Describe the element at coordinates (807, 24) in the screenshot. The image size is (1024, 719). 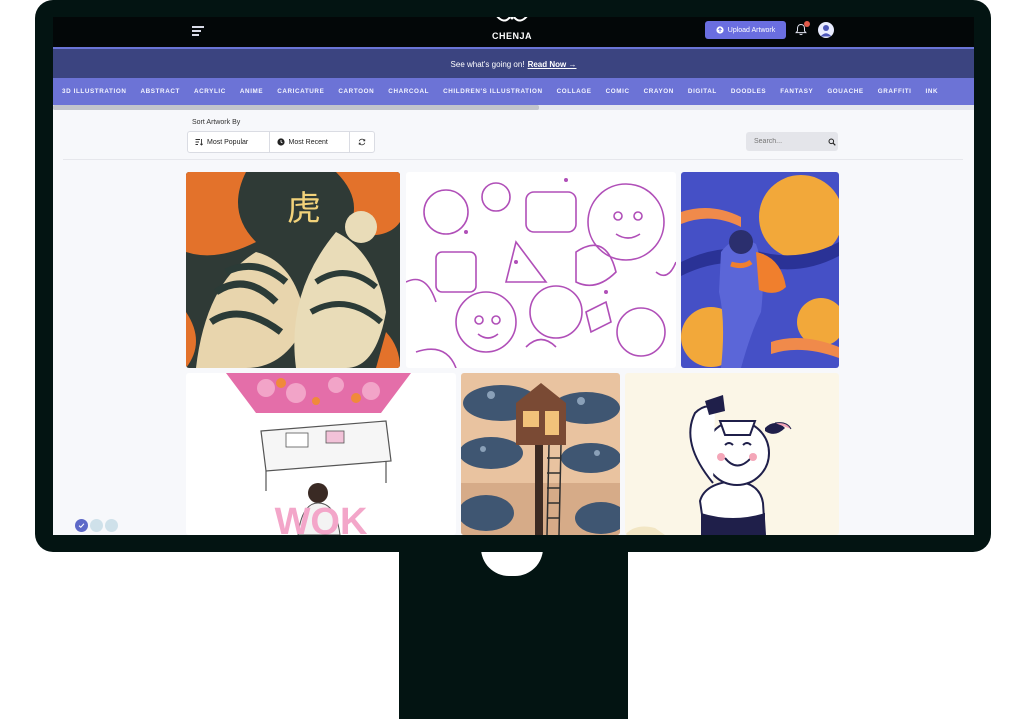
I see `notification-badge` at that location.